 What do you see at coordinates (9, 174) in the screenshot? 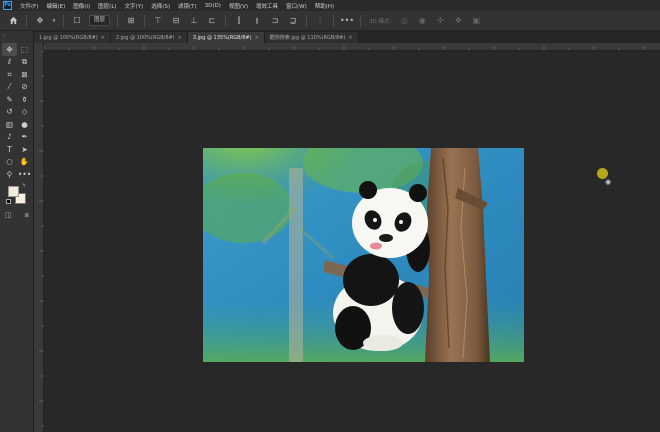
I see `zoom-tool-icon: ⚲` at bounding box center [9, 174].